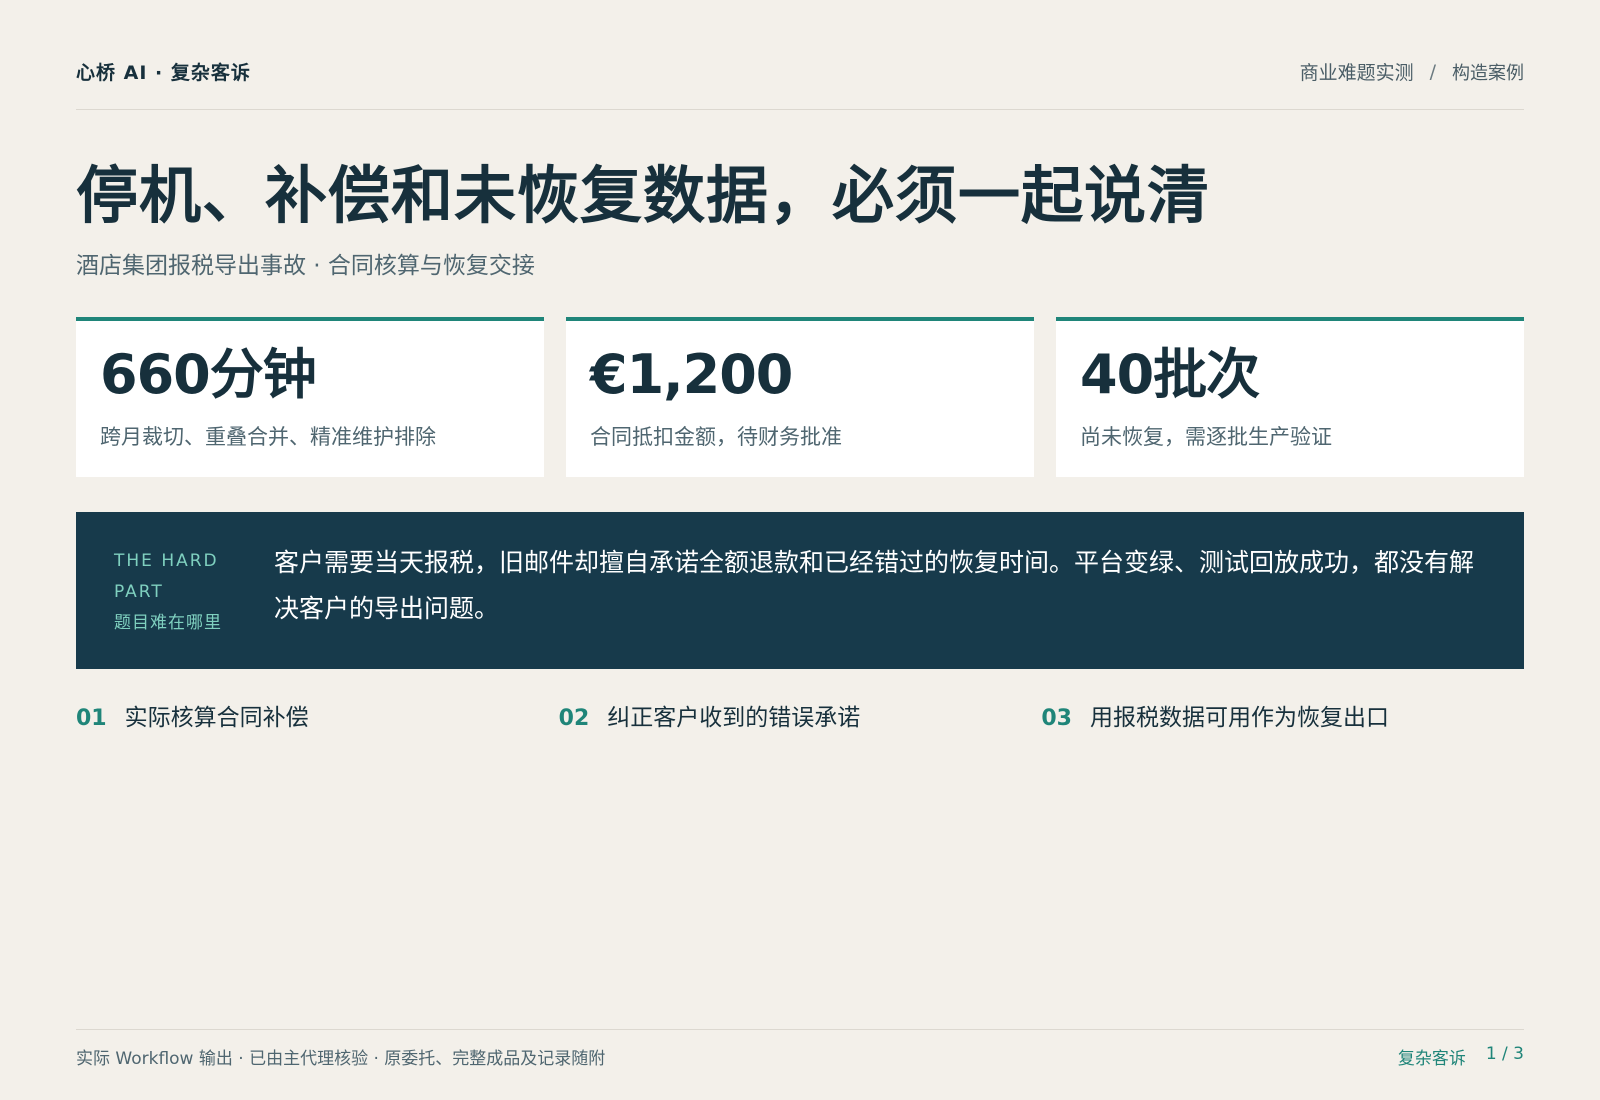  What do you see at coordinates (643, 195) in the screenshot?
I see `page-title: 停机、补偿和未恢复数据，必须一起说清` at bounding box center [643, 195].